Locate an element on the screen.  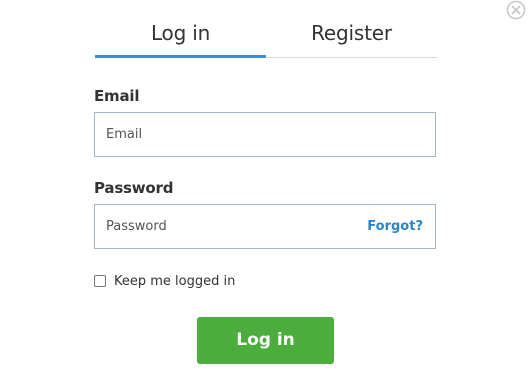
active-tab-indicator is located at coordinates (180, 56).